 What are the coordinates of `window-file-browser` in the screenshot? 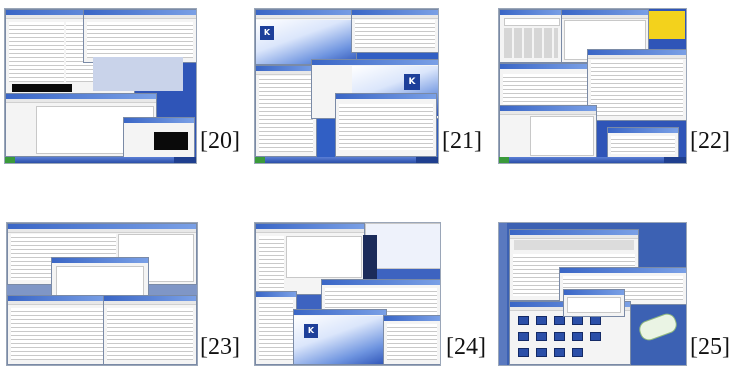 It's located at (150, 330).